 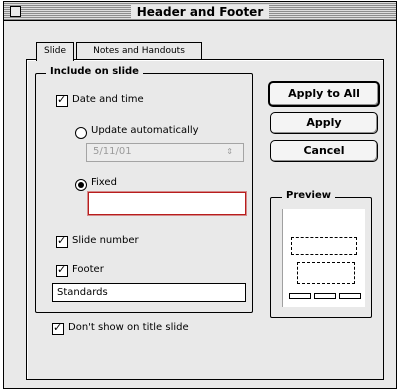 I want to click on footer-checkbox, so click(x=62, y=270).